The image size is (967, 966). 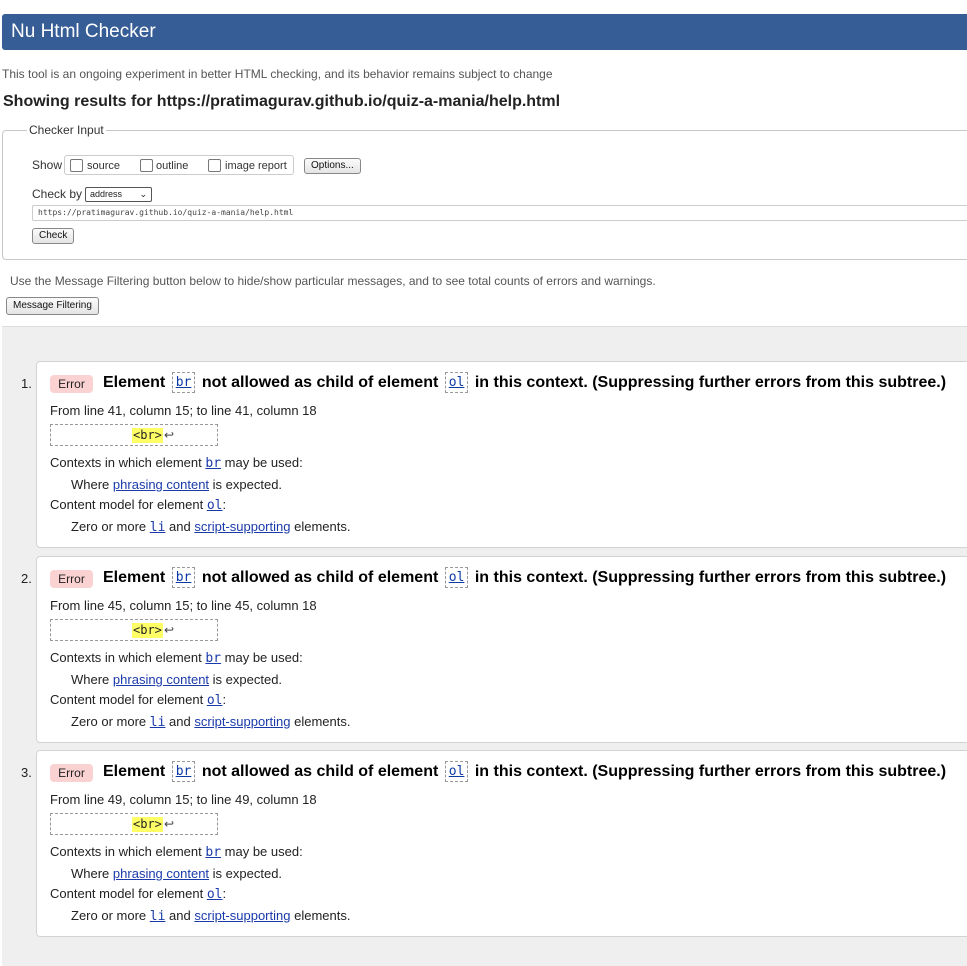 I want to click on source-label: source, so click(x=104, y=166).